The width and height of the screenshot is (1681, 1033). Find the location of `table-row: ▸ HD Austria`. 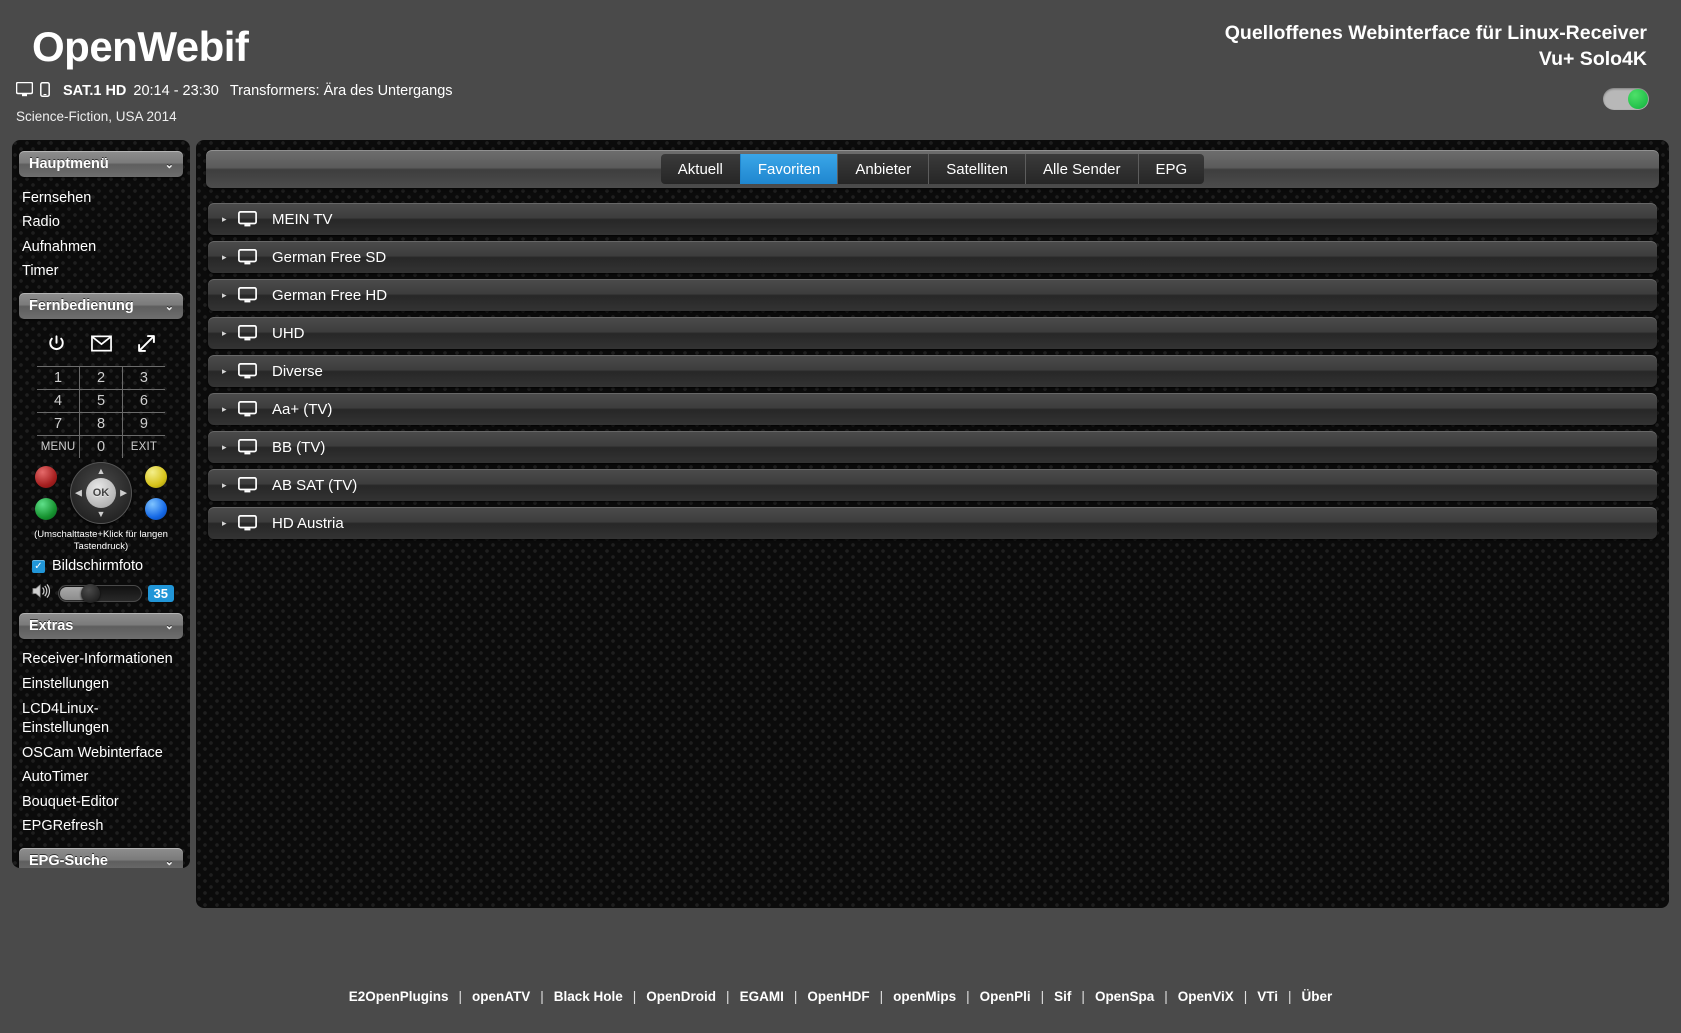

table-row: ▸ HD Austria is located at coordinates (932, 523).